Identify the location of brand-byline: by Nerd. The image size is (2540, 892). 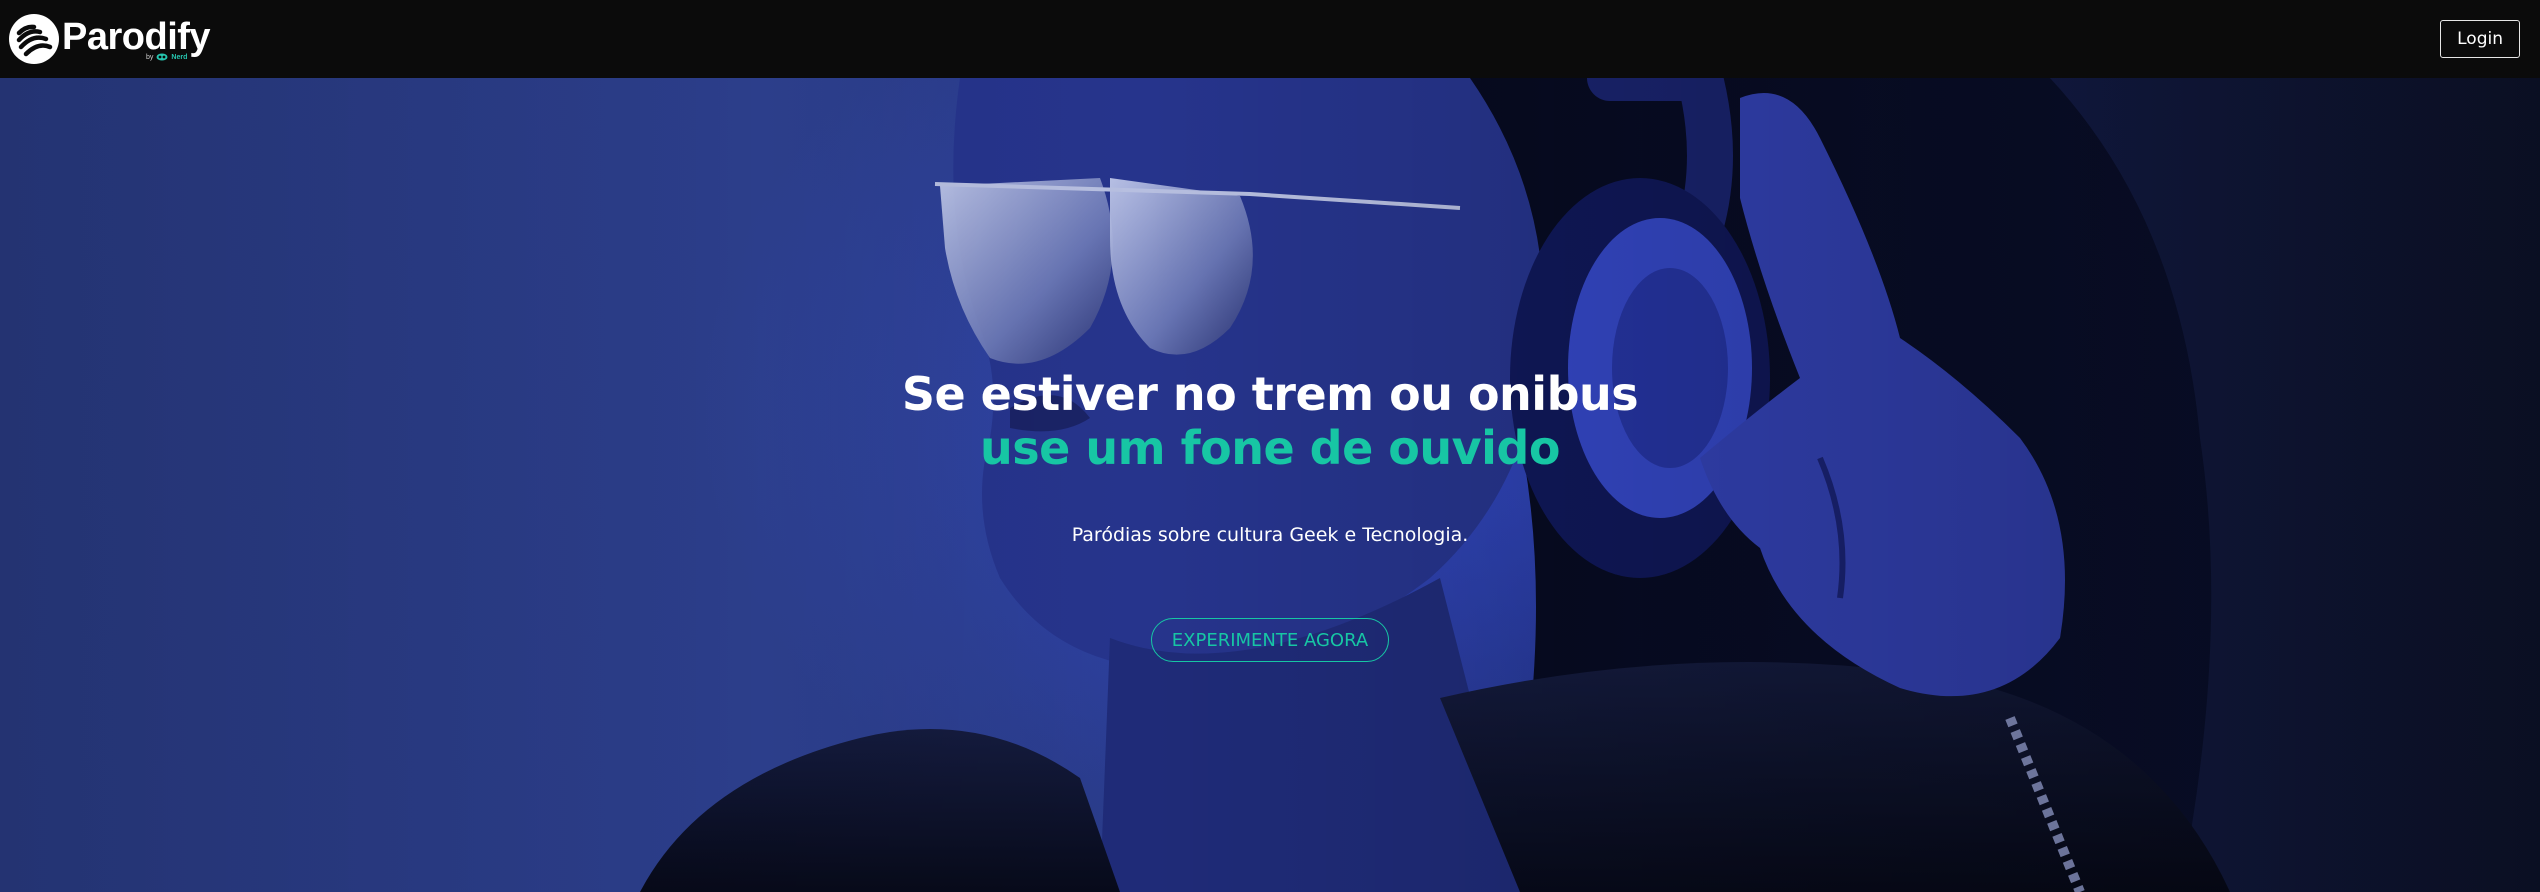
(166, 57).